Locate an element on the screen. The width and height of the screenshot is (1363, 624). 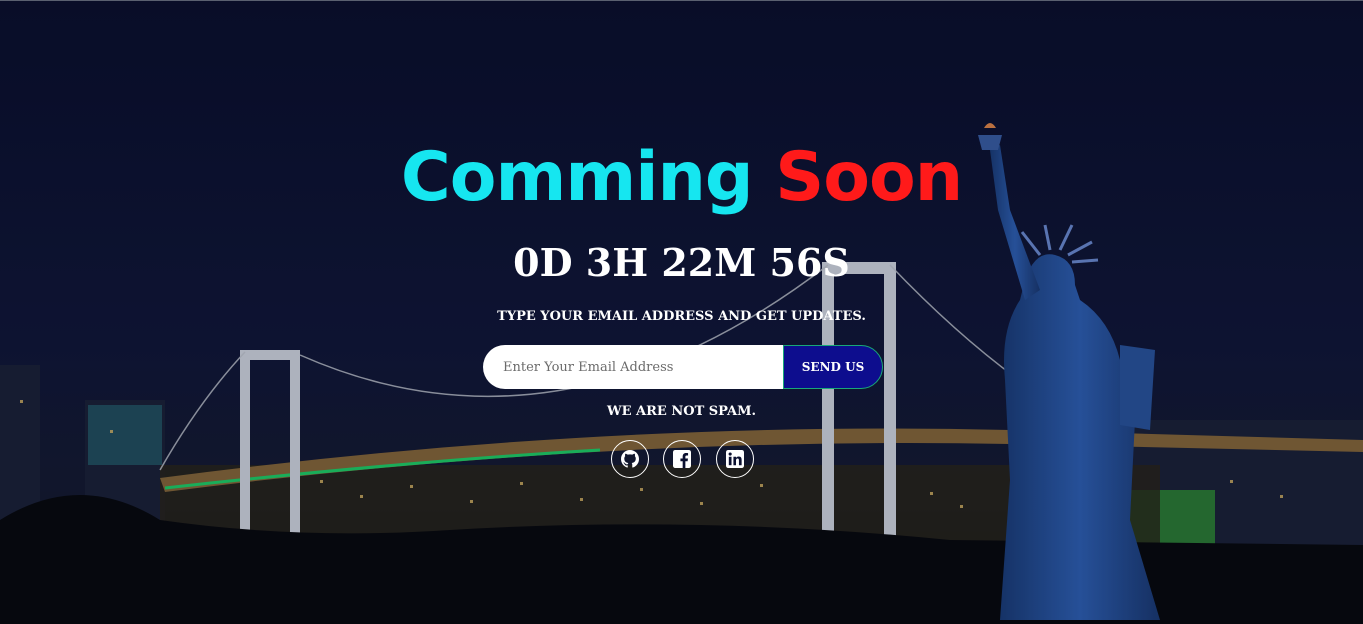
facebook-icon is located at coordinates (682, 459).